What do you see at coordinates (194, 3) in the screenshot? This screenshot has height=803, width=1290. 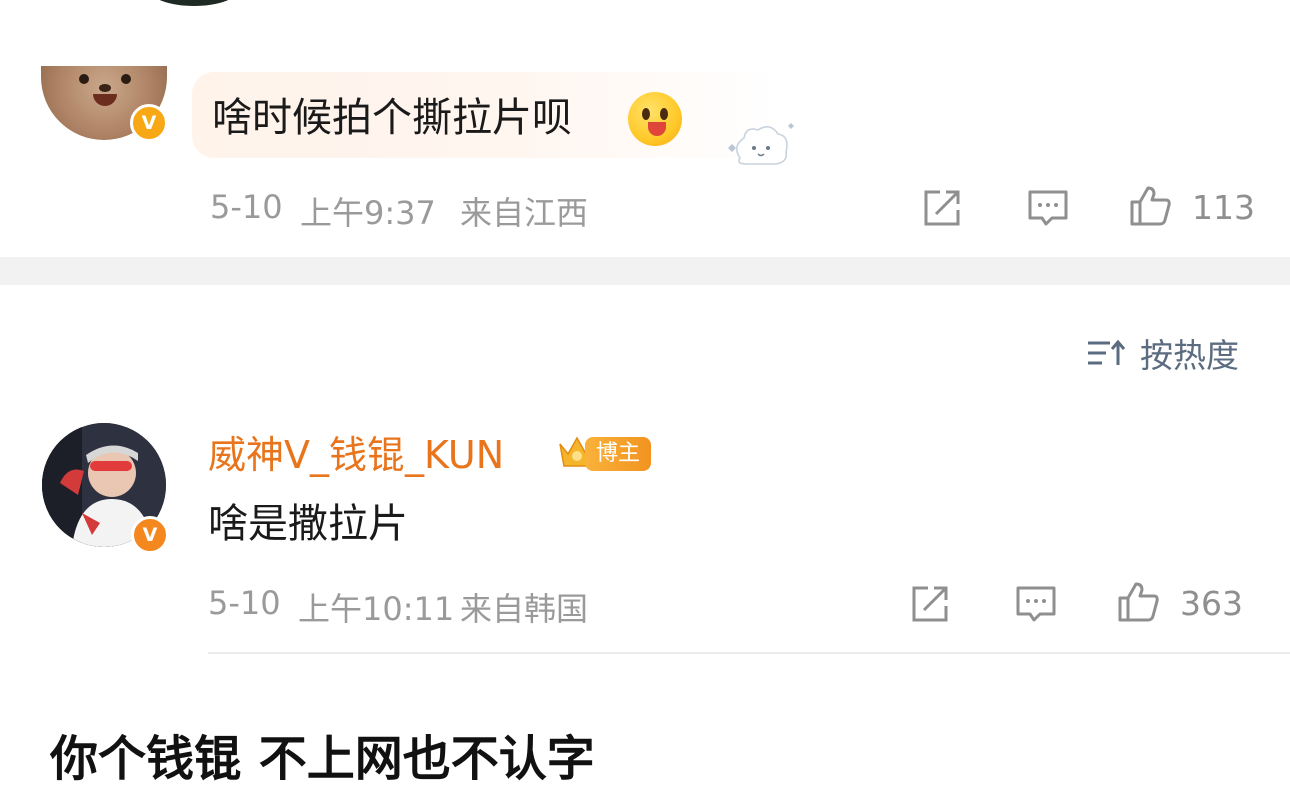 I see `partial-avatar` at bounding box center [194, 3].